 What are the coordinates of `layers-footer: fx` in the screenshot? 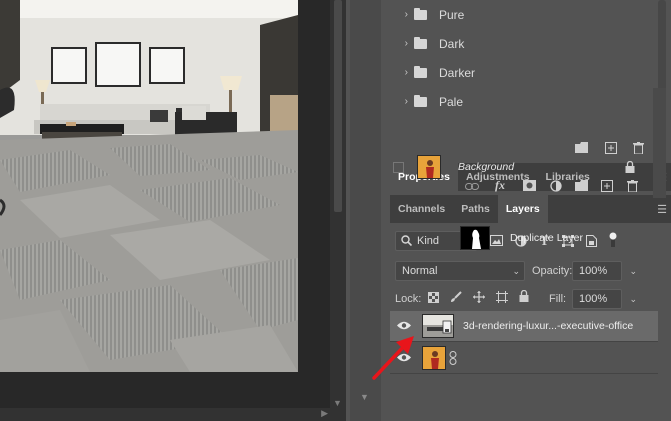 It's located at (519, 188).